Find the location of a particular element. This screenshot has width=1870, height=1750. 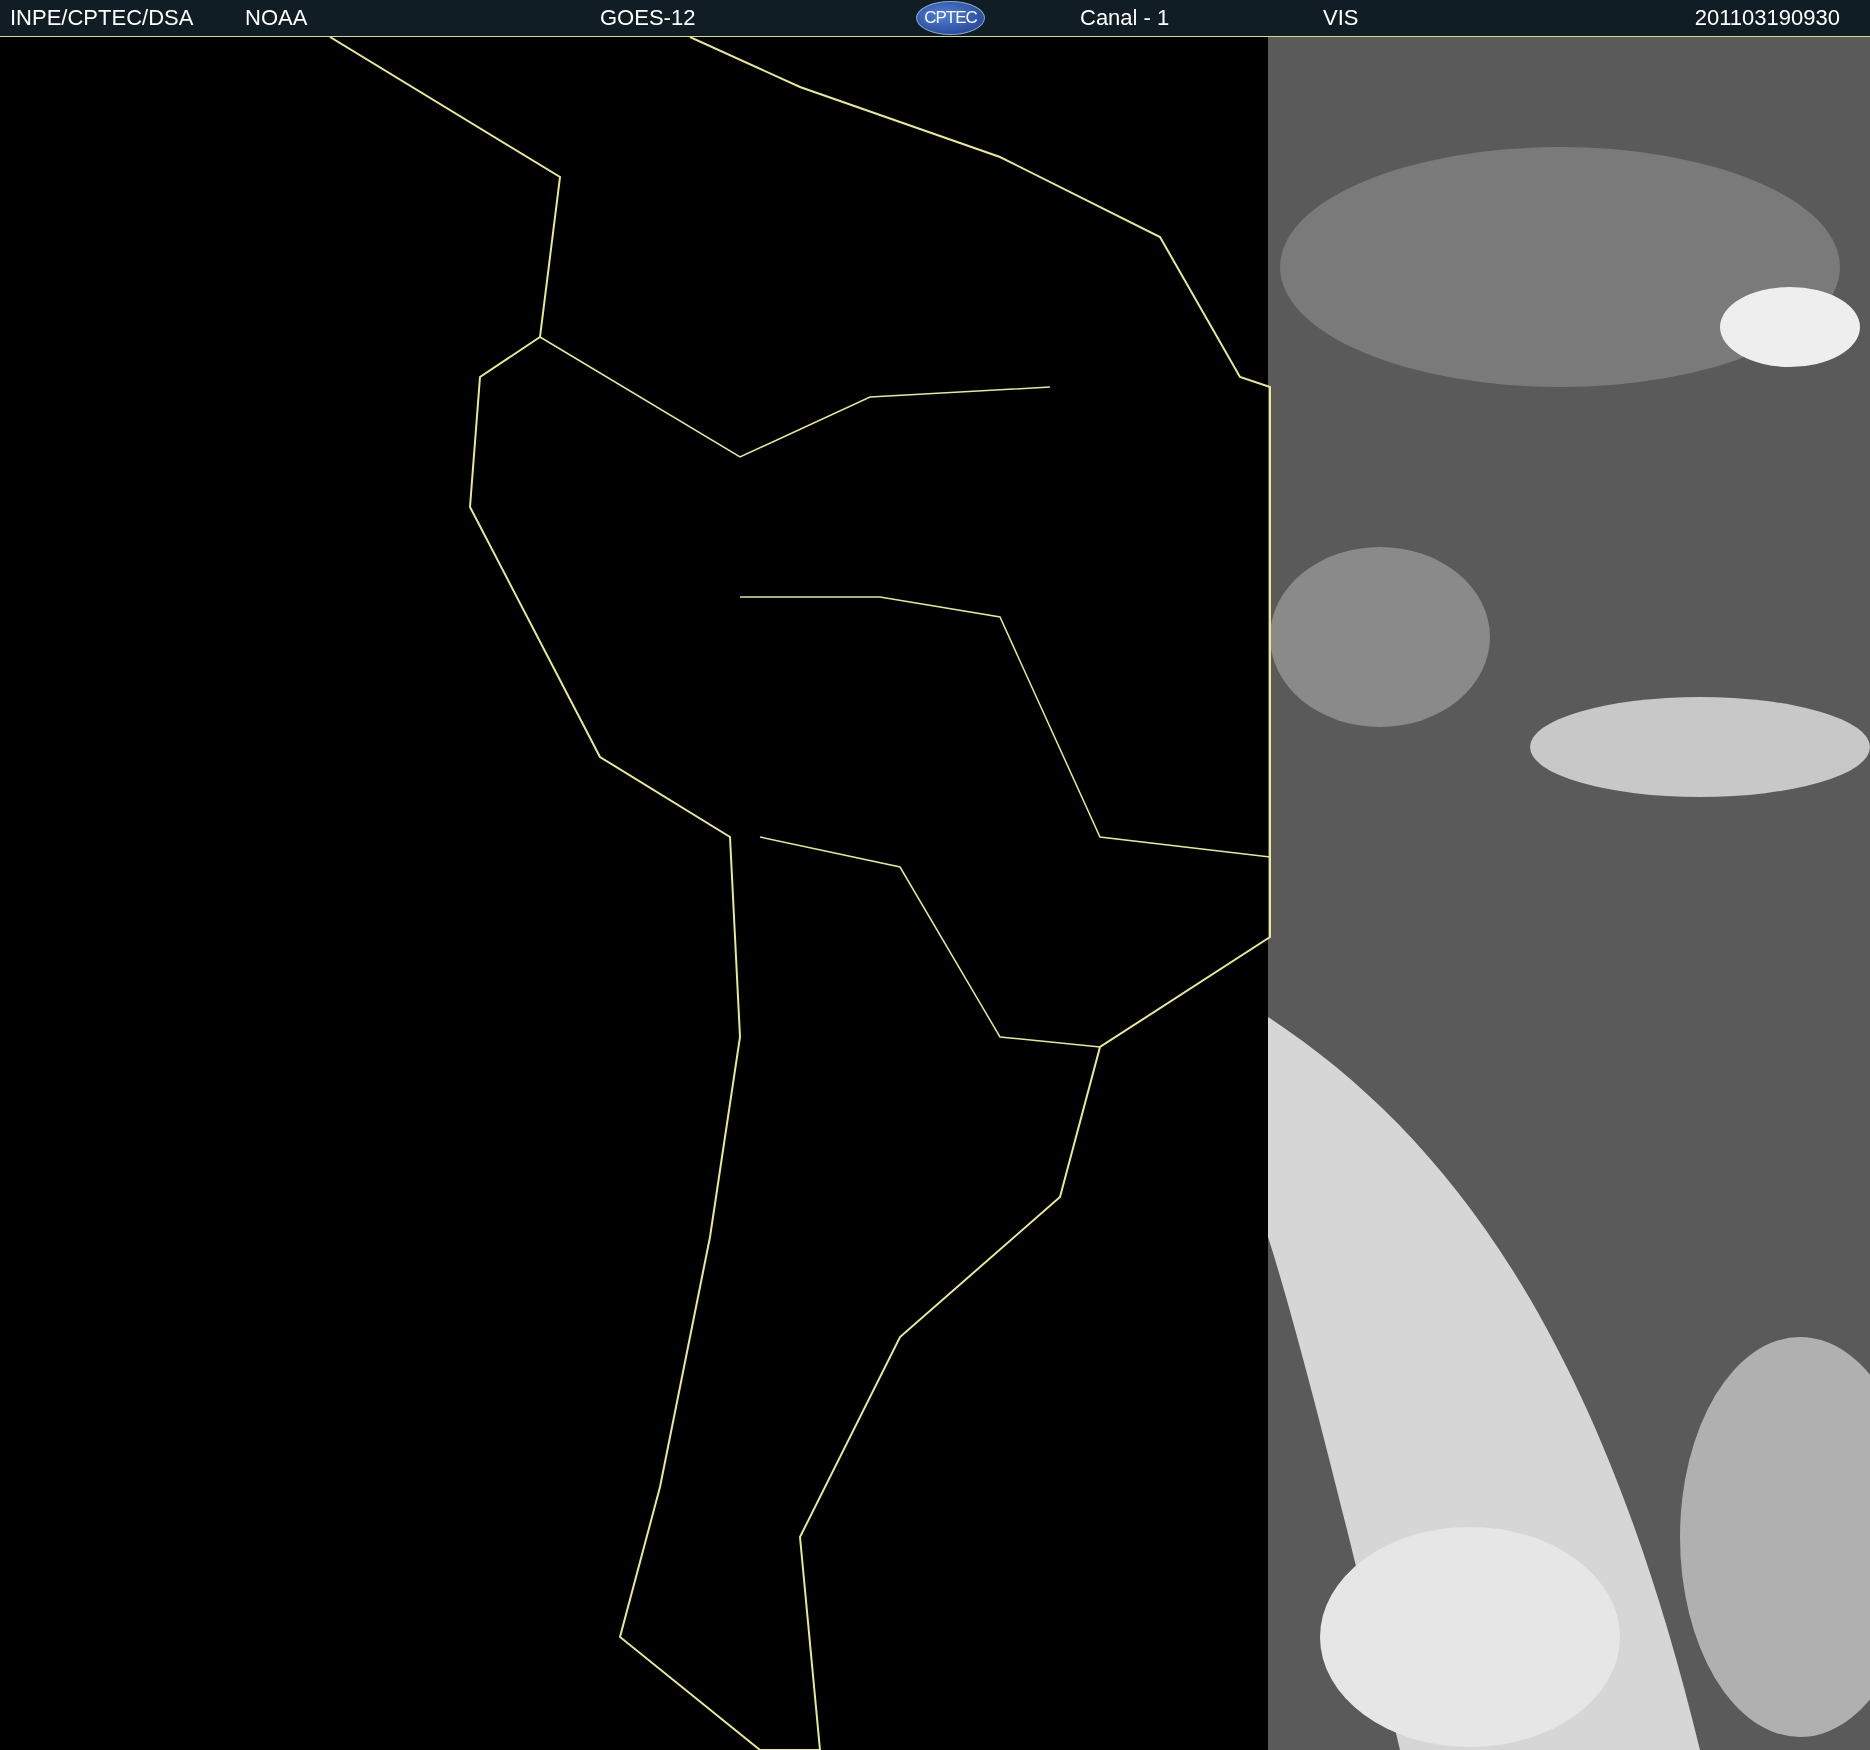

source-label: INPE/CPTEC/DSA is located at coordinates (102, 18).